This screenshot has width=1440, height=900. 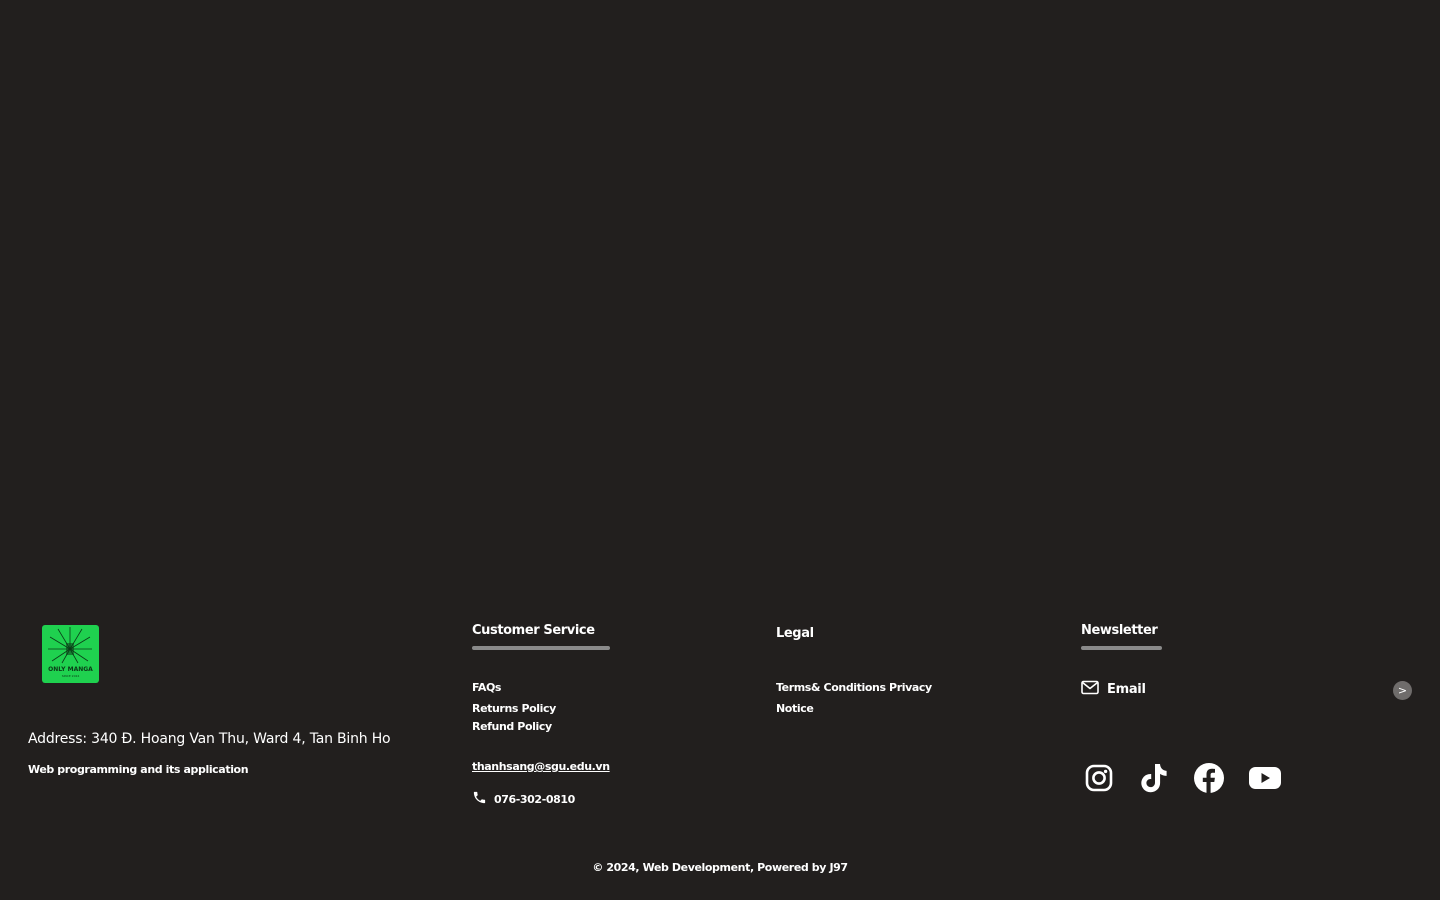 I want to click on newsletter-divider, so click(x=1121, y=648).